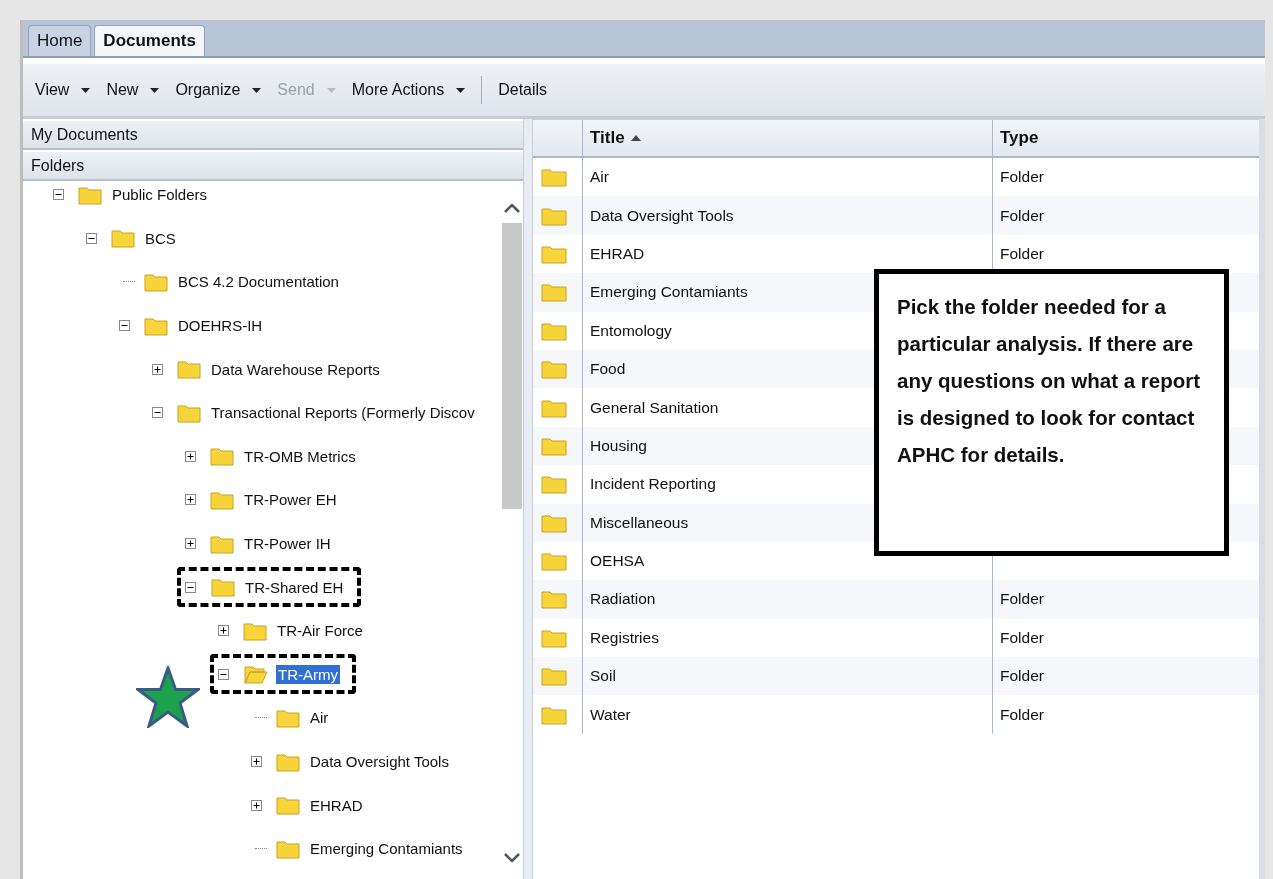 This screenshot has height=879, width=1273. What do you see at coordinates (287, 544) in the screenshot?
I see `tree-item: TR-Power IH` at bounding box center [287, 544].